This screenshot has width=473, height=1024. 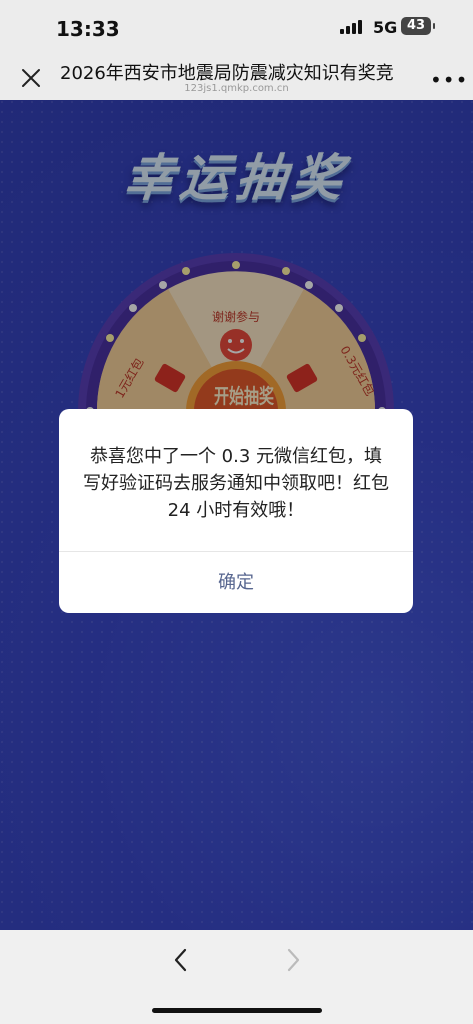 What do you see at coordinates (227, 73) in the screenshot?
I see `page-title: 2026年西安市地震局防震减灾知识有奖竞` at bounding box center [227, 73].